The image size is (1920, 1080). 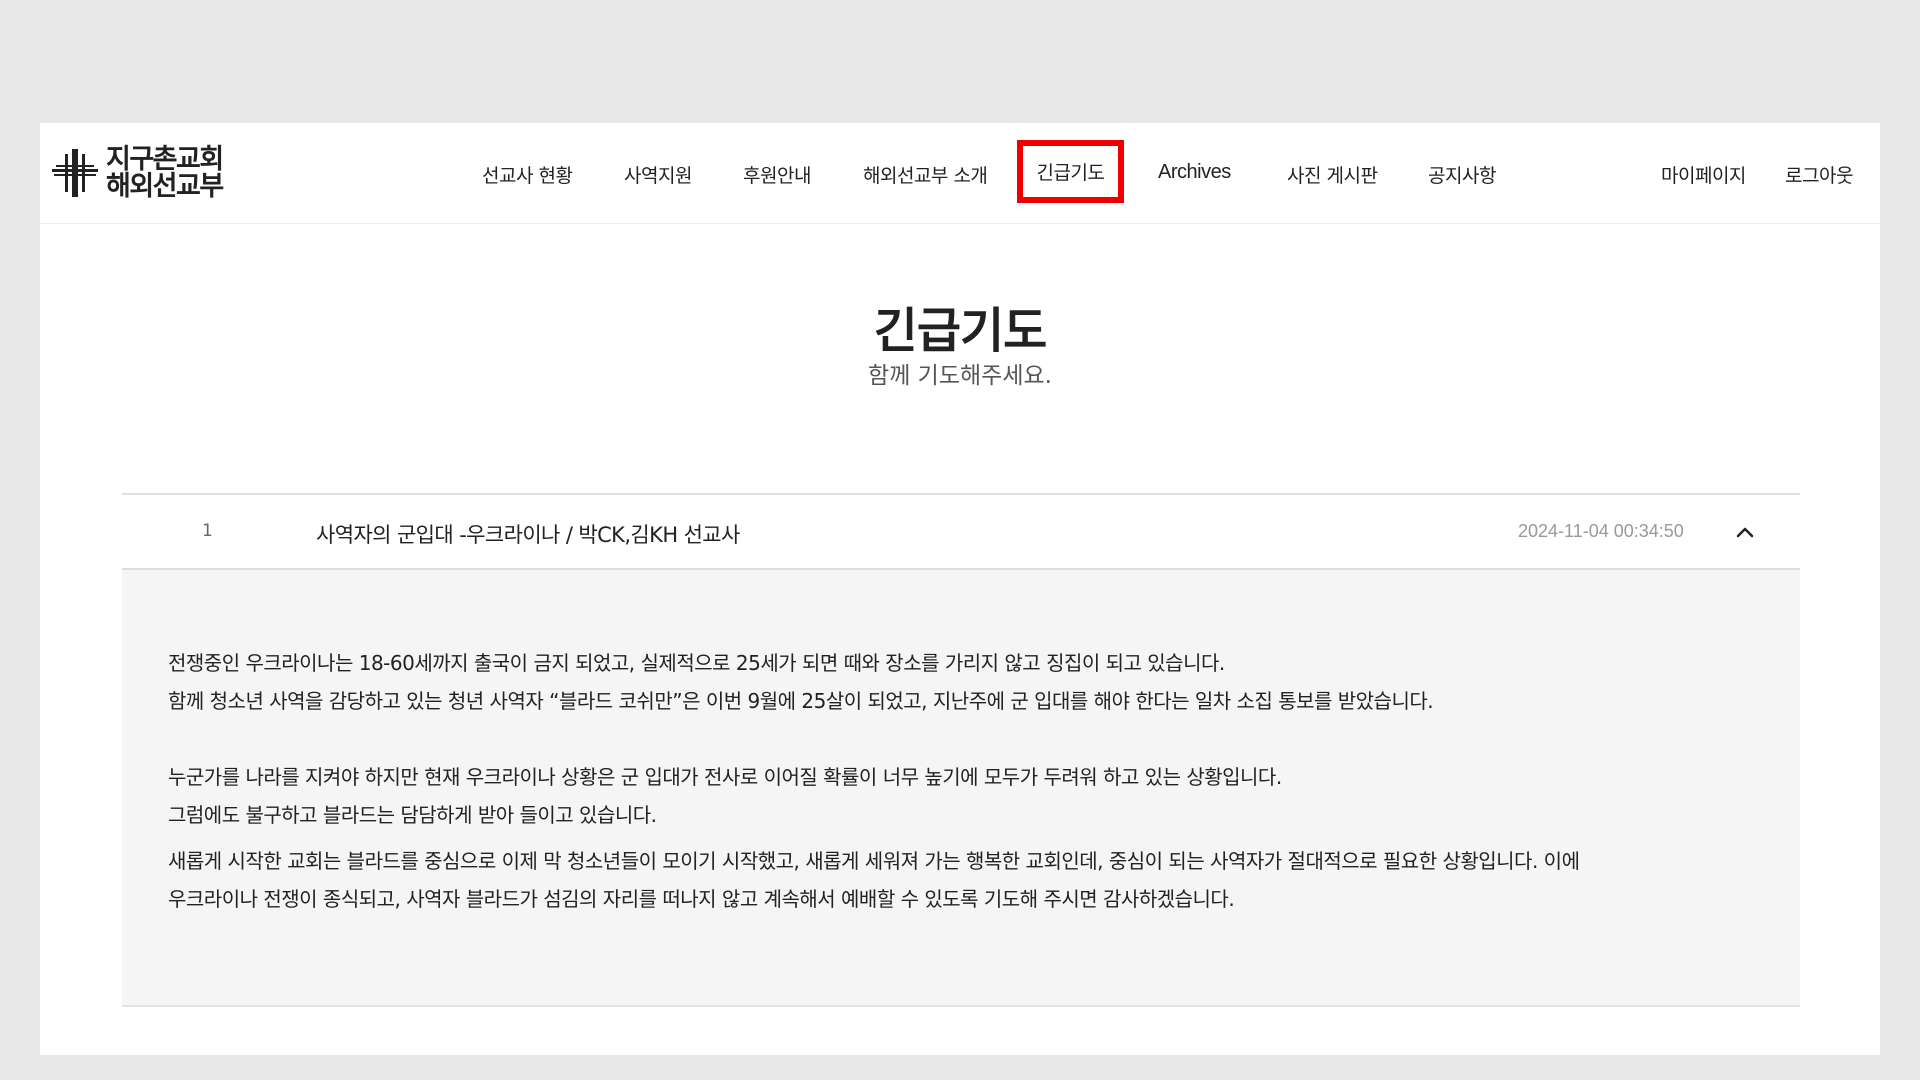 What do you see at coordinates (1601, 531) in the screenshot?
I see `row-date: 2024-11-04 00:34:50` at bounding box center [1601, 531].